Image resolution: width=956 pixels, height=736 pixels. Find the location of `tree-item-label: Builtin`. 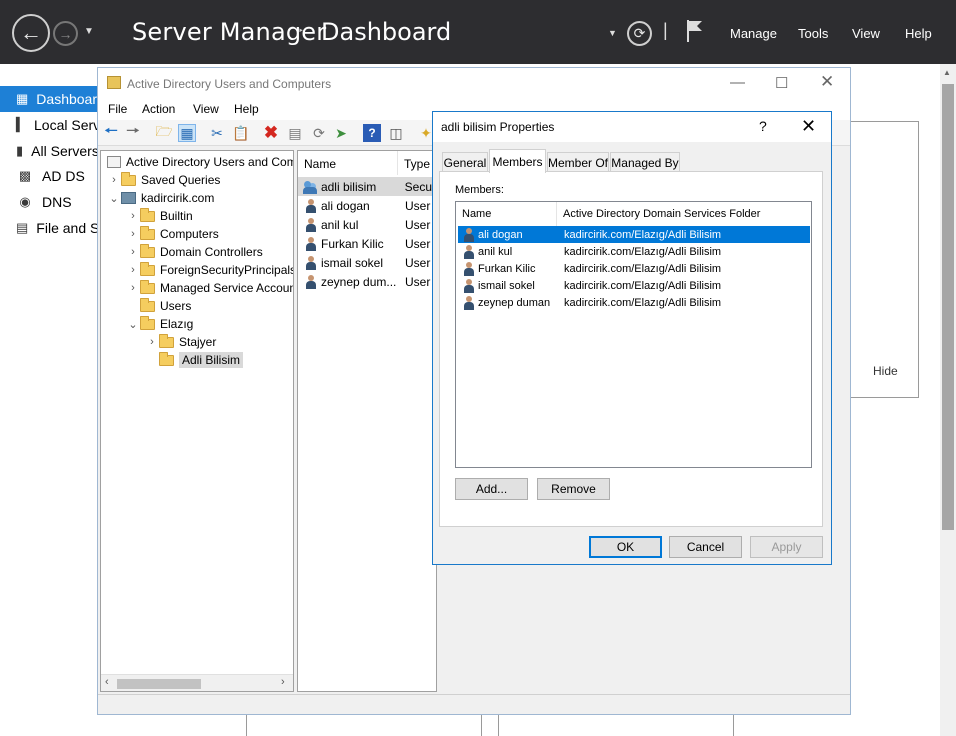

tree-item-label: Builtin is located at coordinates (176, 216).